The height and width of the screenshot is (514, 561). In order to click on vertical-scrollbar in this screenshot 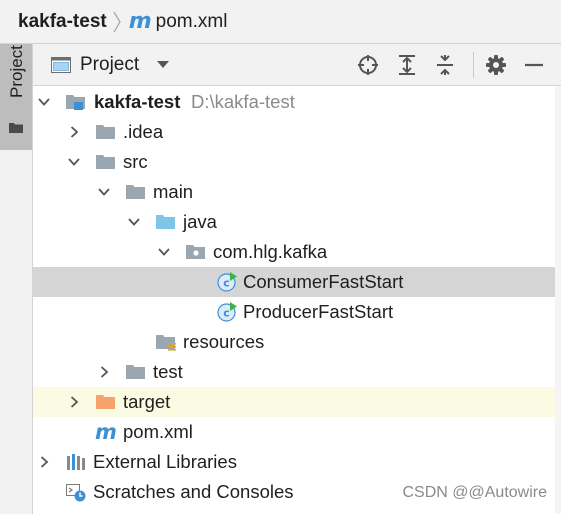, I will do `click(558, 300)`.